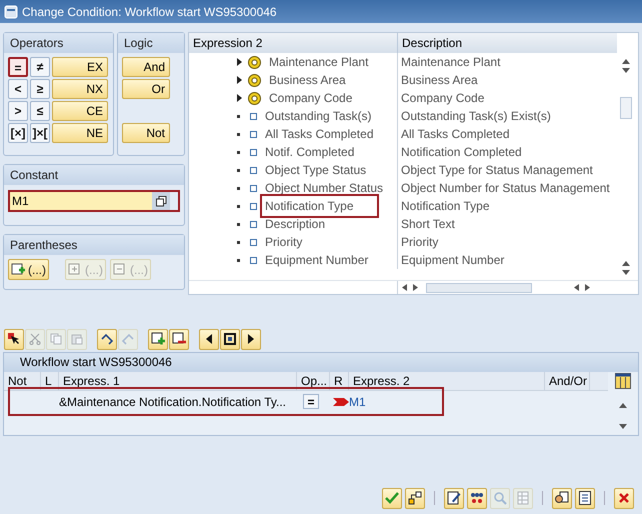 Image resolution: width=642 pixels, height=514 pixels. Describe the element at coordinates (309, 152) in the screenshot. I see `tree-item: Notif. Completed` at that location.